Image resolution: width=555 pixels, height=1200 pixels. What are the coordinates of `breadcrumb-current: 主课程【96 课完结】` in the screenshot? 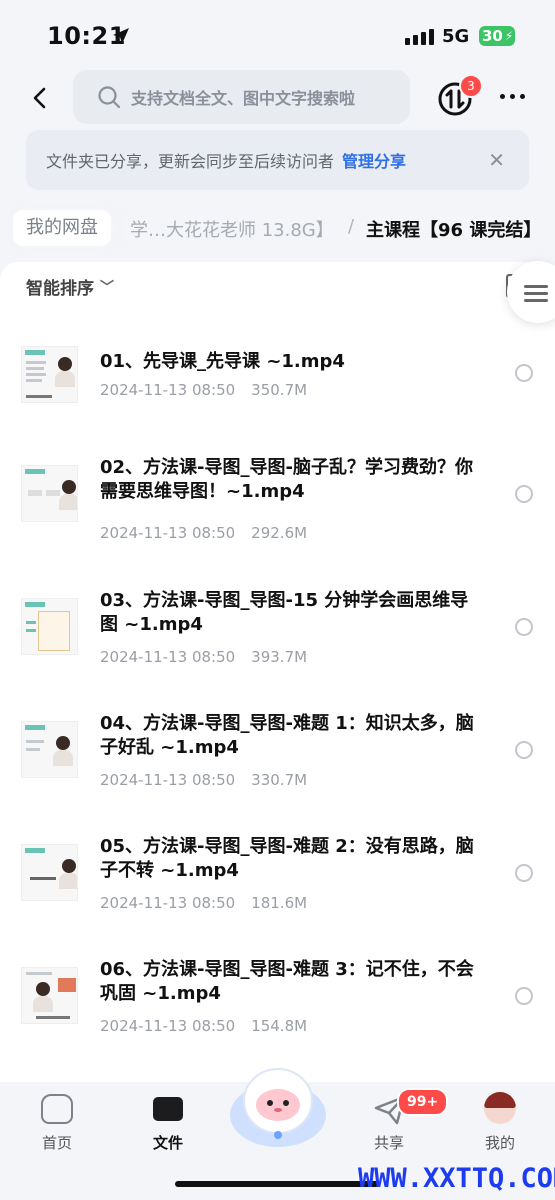 It's located at (454, 230).